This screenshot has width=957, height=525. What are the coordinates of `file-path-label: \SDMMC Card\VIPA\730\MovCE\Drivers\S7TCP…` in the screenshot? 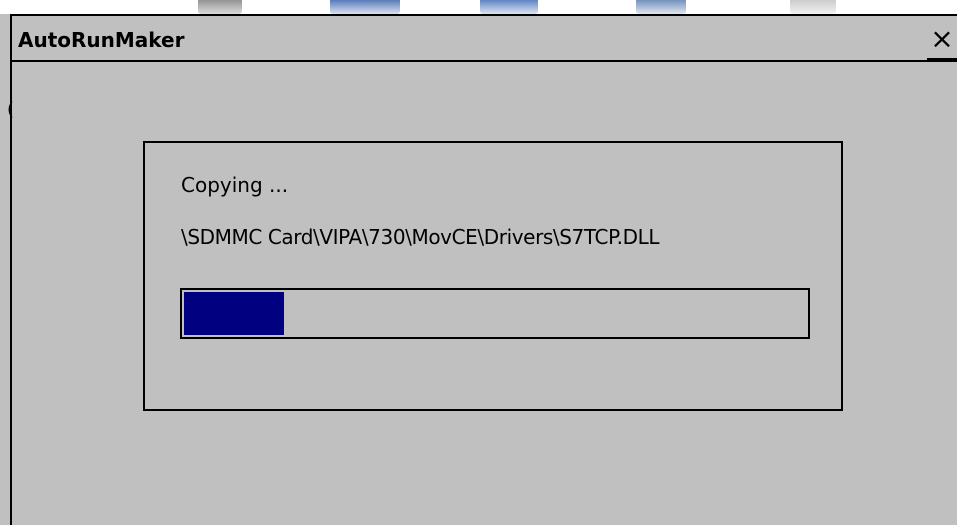 It's located at (420, 237).